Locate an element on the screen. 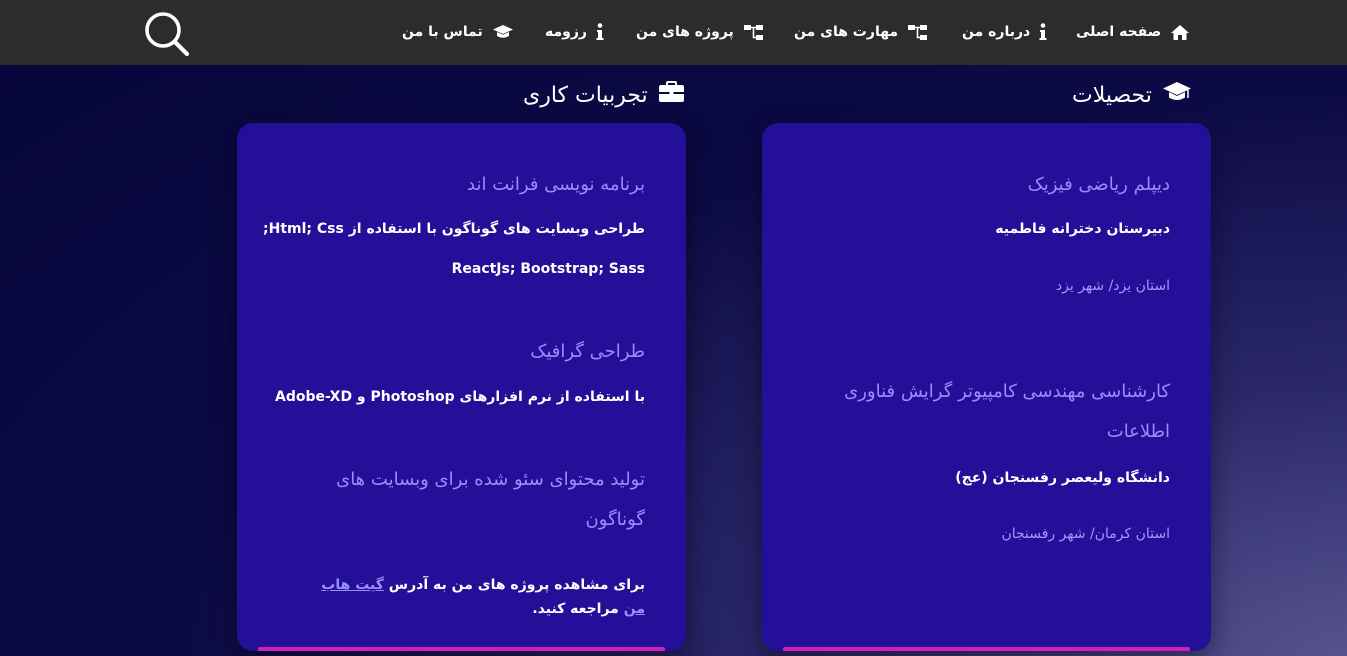 The image size is (1347, 656). experience-title: تجربیات کاری is located at coordinates (604, 95).